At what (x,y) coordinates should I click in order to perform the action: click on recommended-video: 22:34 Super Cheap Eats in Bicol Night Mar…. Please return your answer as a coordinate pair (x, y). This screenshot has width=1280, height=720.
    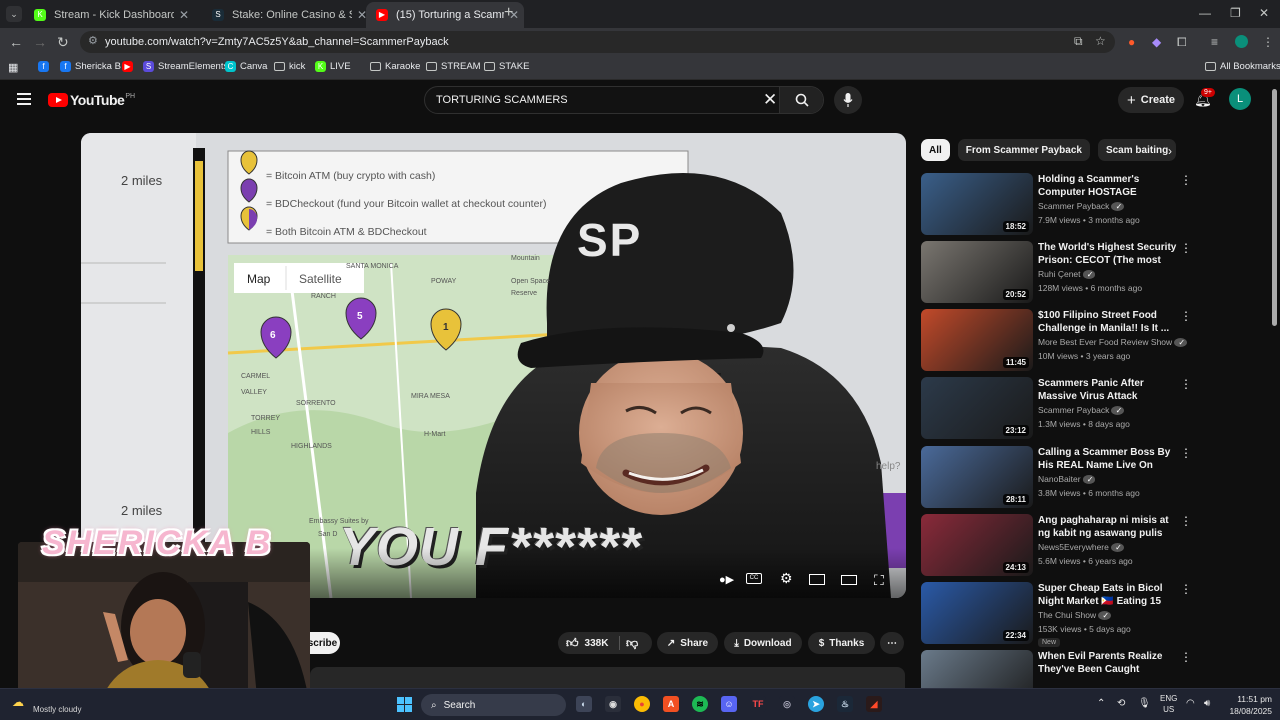
    Looking at the image, I should click on (1091, 614).